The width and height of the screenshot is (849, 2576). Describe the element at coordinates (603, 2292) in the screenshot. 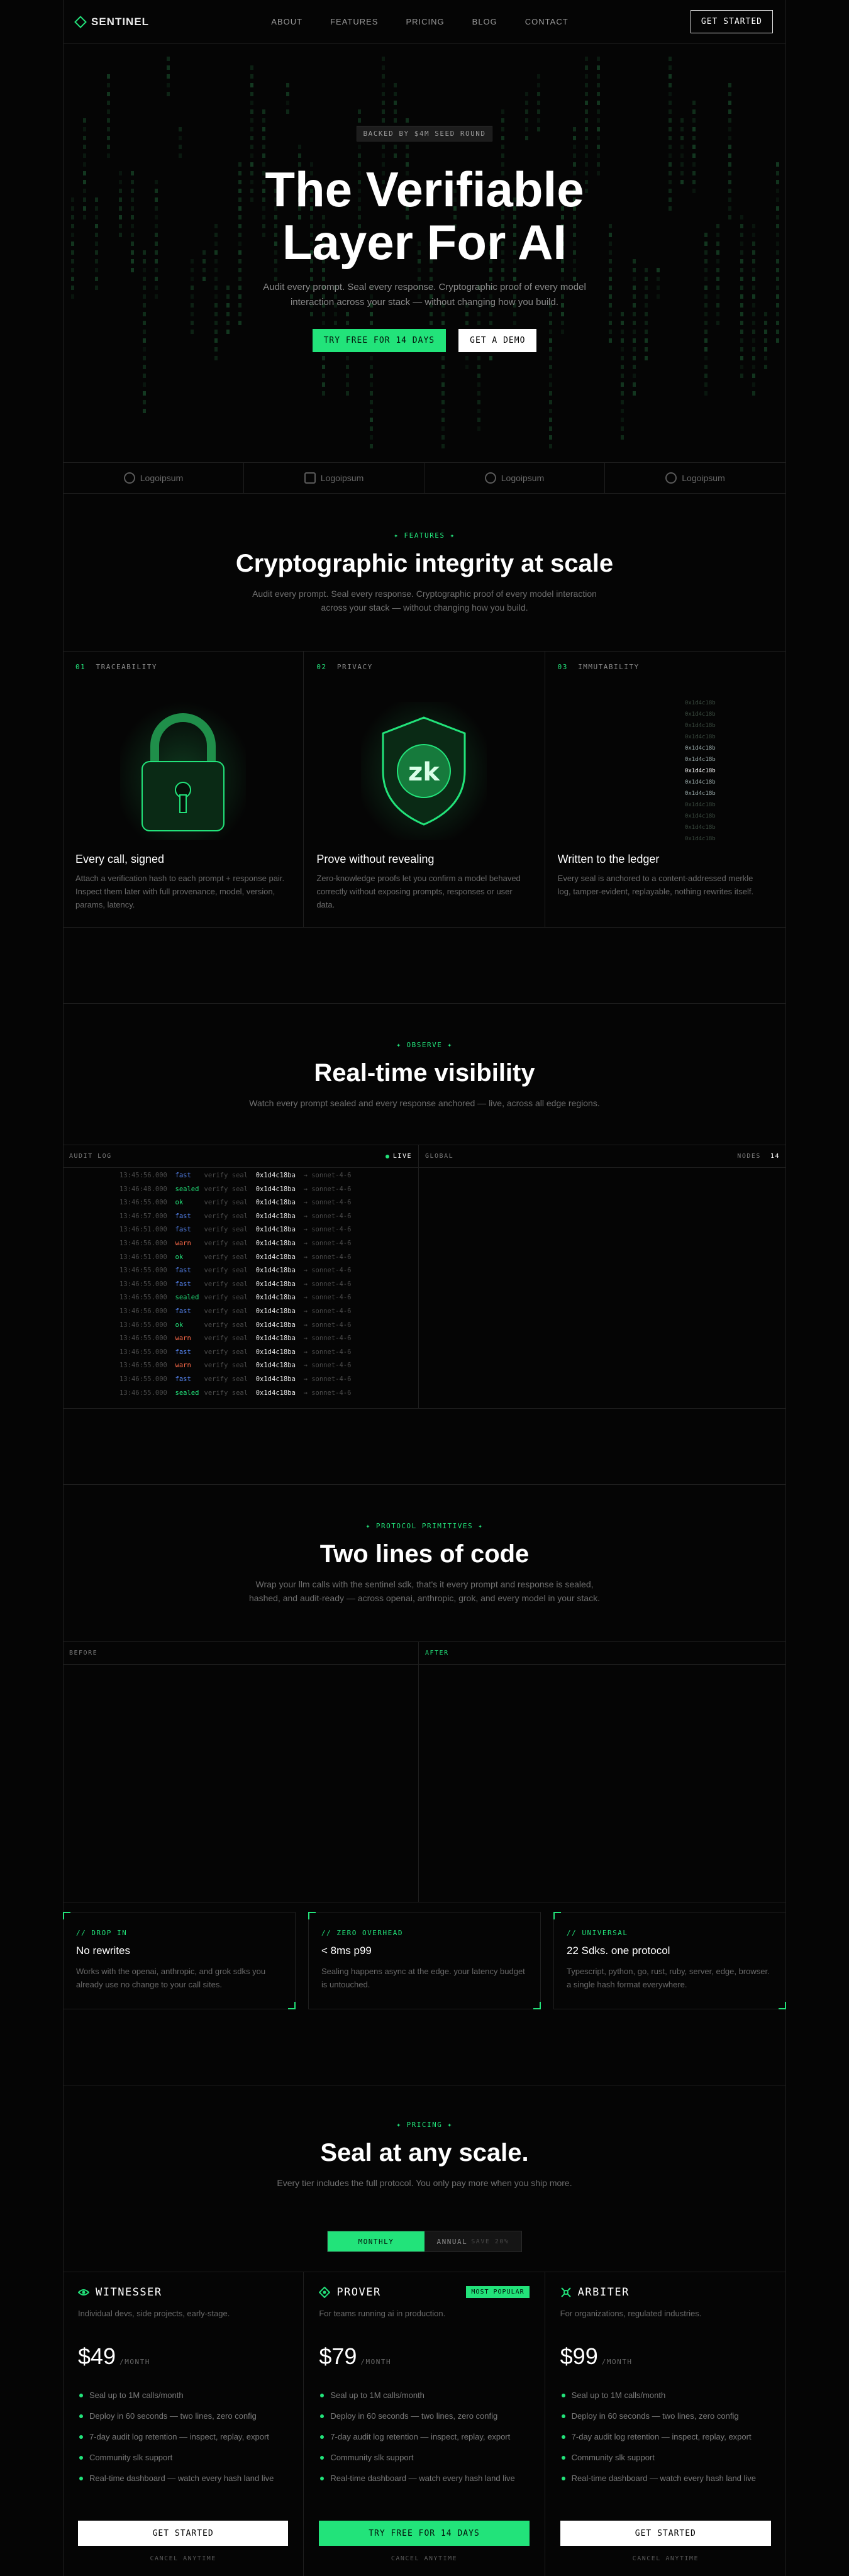

I see `plan-name: ARBITER` at that location.